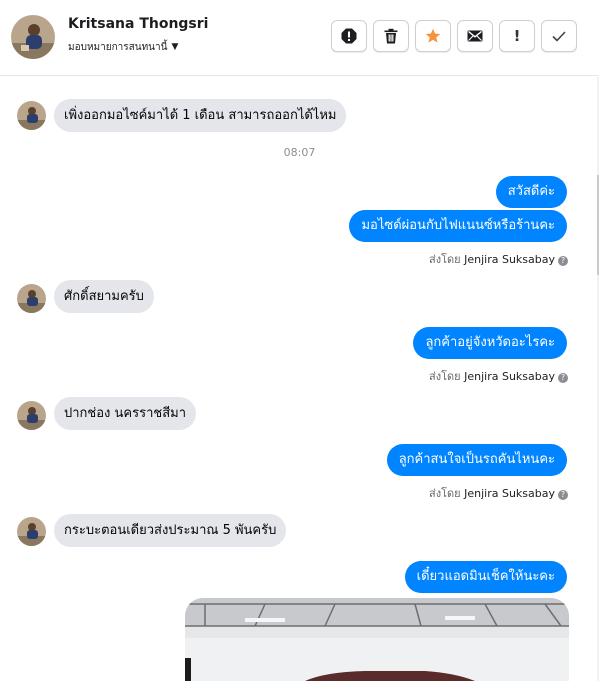 The width and height of the screenshot is (599, 681). I want to click on contact-avatar, so click(33, 37).